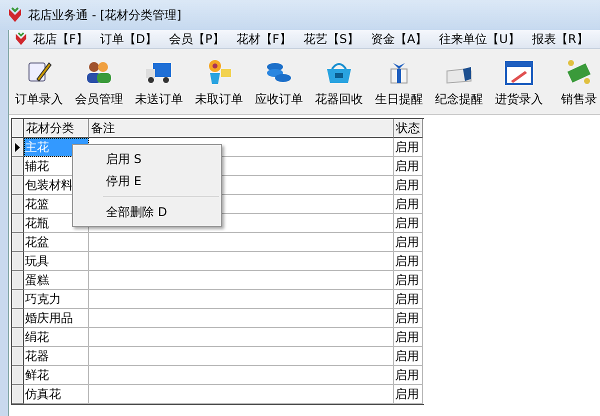 Image resolution: width=600 pixels, height=416 pixels. What do you see at coordinates (196, 39) in the screenshot?
I see `menu-item: 会员【P】` at bounding box center [196, 39].